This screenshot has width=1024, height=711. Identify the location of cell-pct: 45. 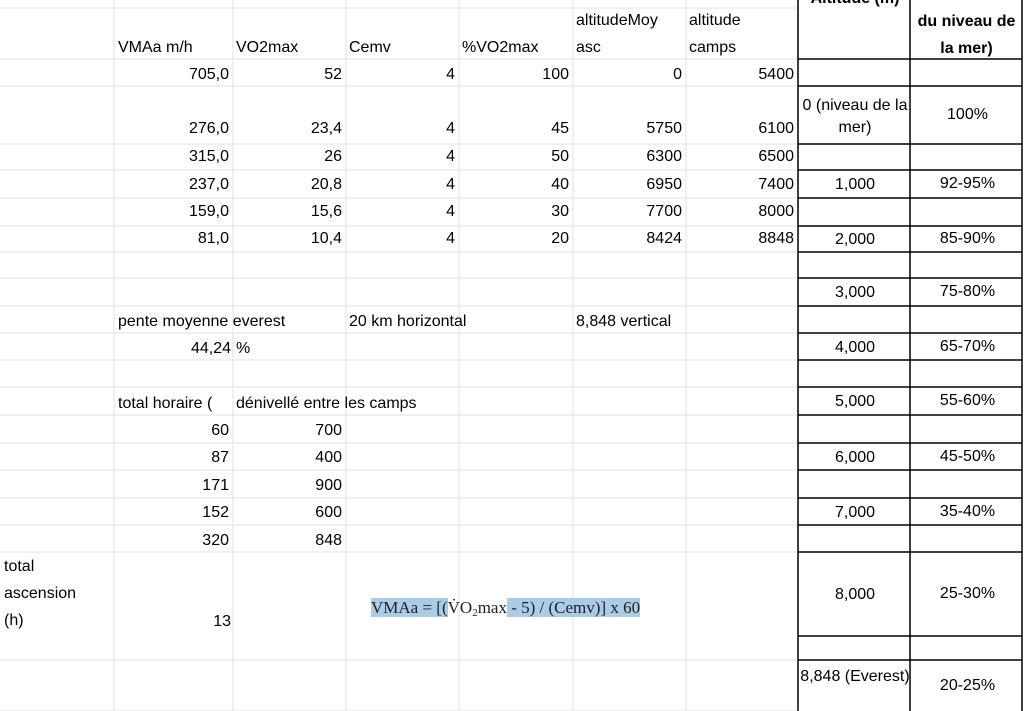
(514, 128).